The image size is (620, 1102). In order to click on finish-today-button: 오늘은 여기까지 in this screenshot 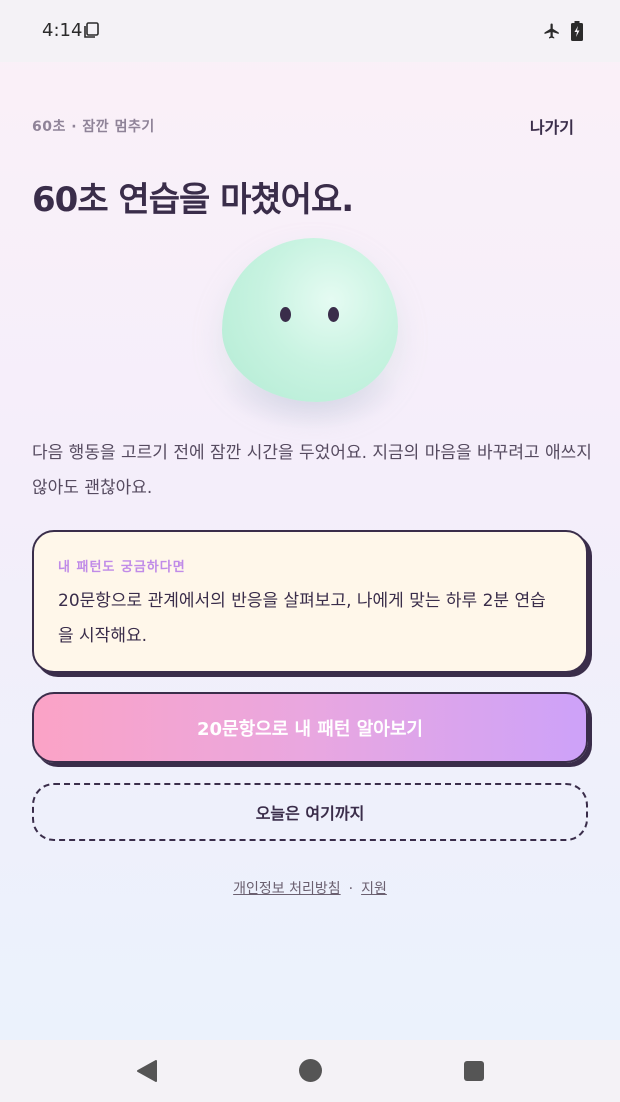, I will do `click(310, 812)`.